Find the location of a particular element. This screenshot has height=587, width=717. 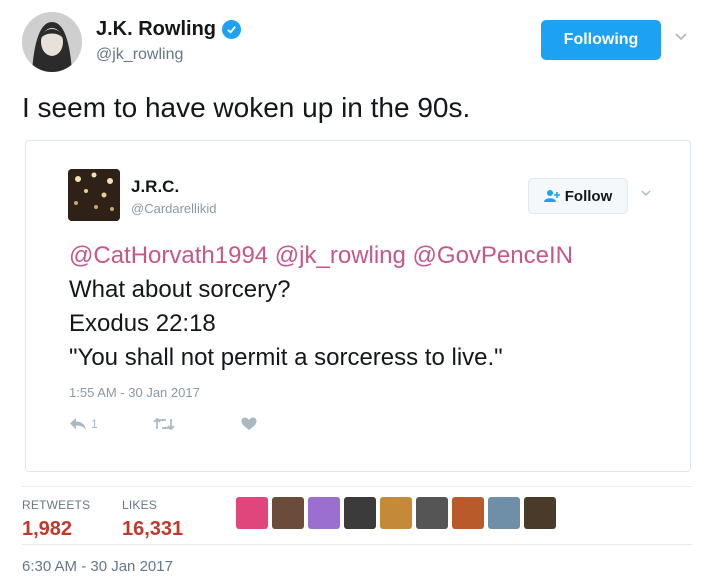

quoted-avatar-image is located at coordinates (94, 195).